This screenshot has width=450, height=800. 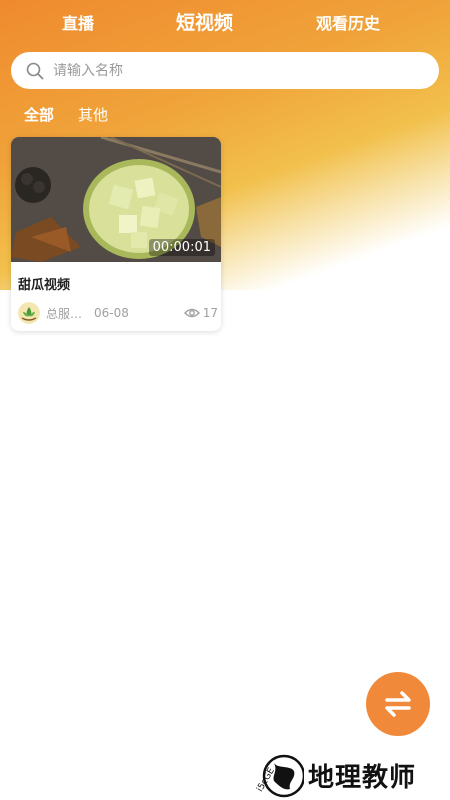 I want to click on eye-icon, so click(x=191, y=313).